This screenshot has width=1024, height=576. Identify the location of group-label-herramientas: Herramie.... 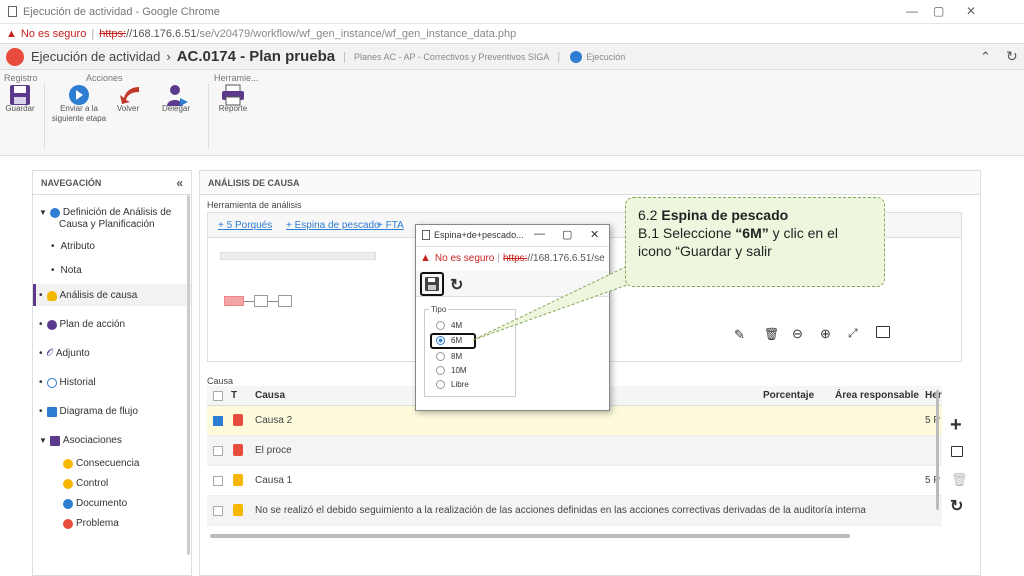
(236, 78).